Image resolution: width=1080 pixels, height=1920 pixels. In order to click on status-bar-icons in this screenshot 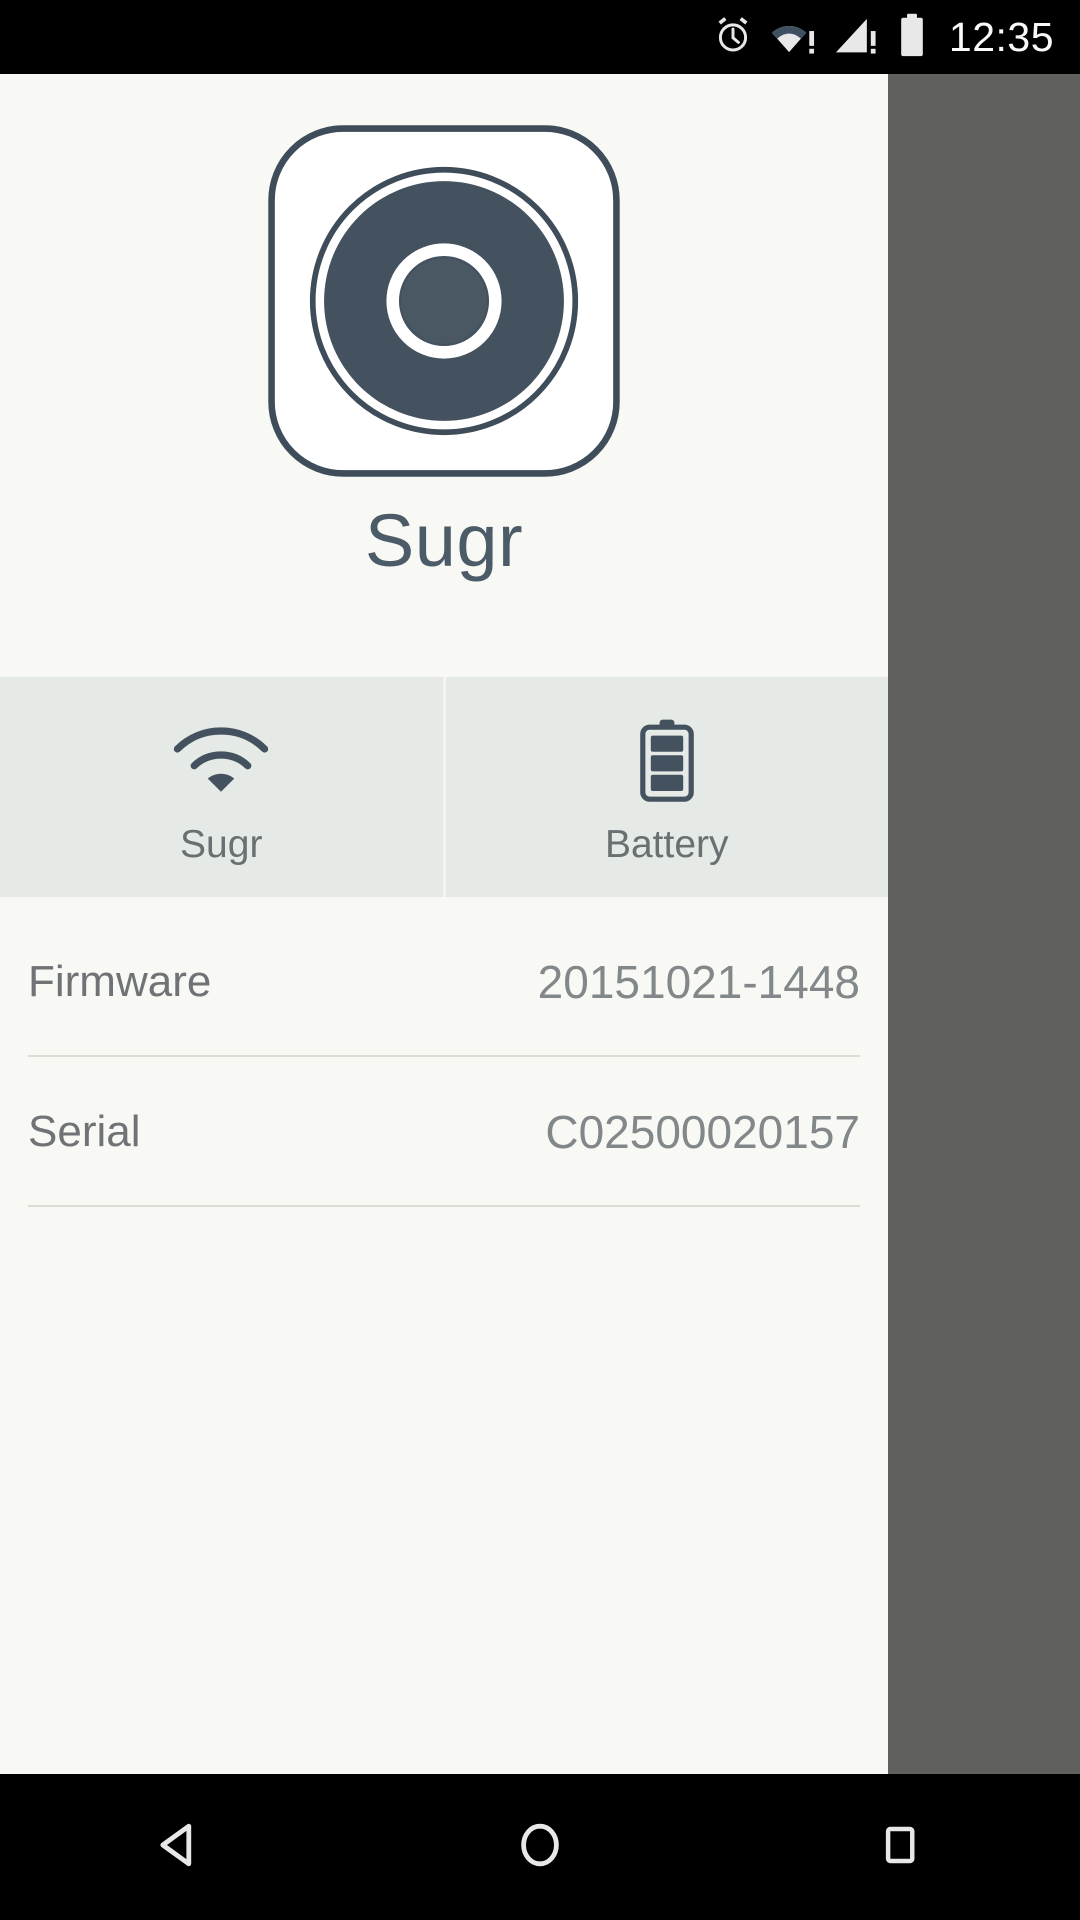, I will do `click(819, 37)`.